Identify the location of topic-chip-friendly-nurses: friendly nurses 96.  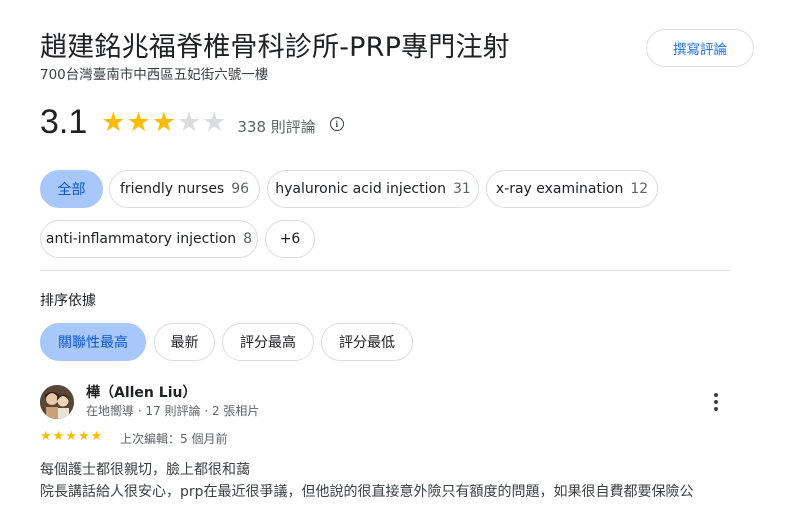
(184, 189).